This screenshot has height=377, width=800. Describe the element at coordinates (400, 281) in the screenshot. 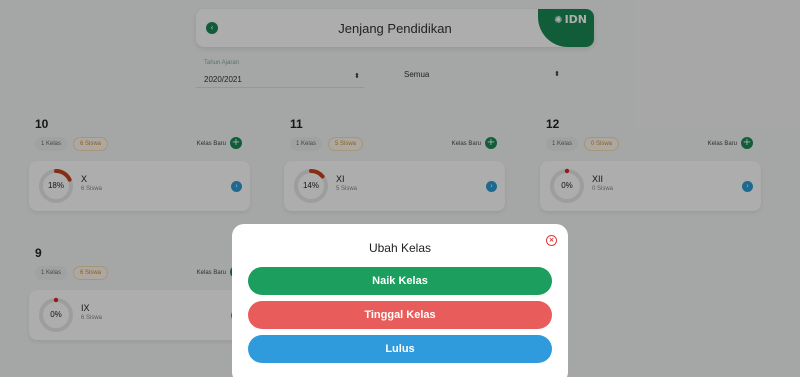

I see `promote-class-button: Naik Kelas` at that location.